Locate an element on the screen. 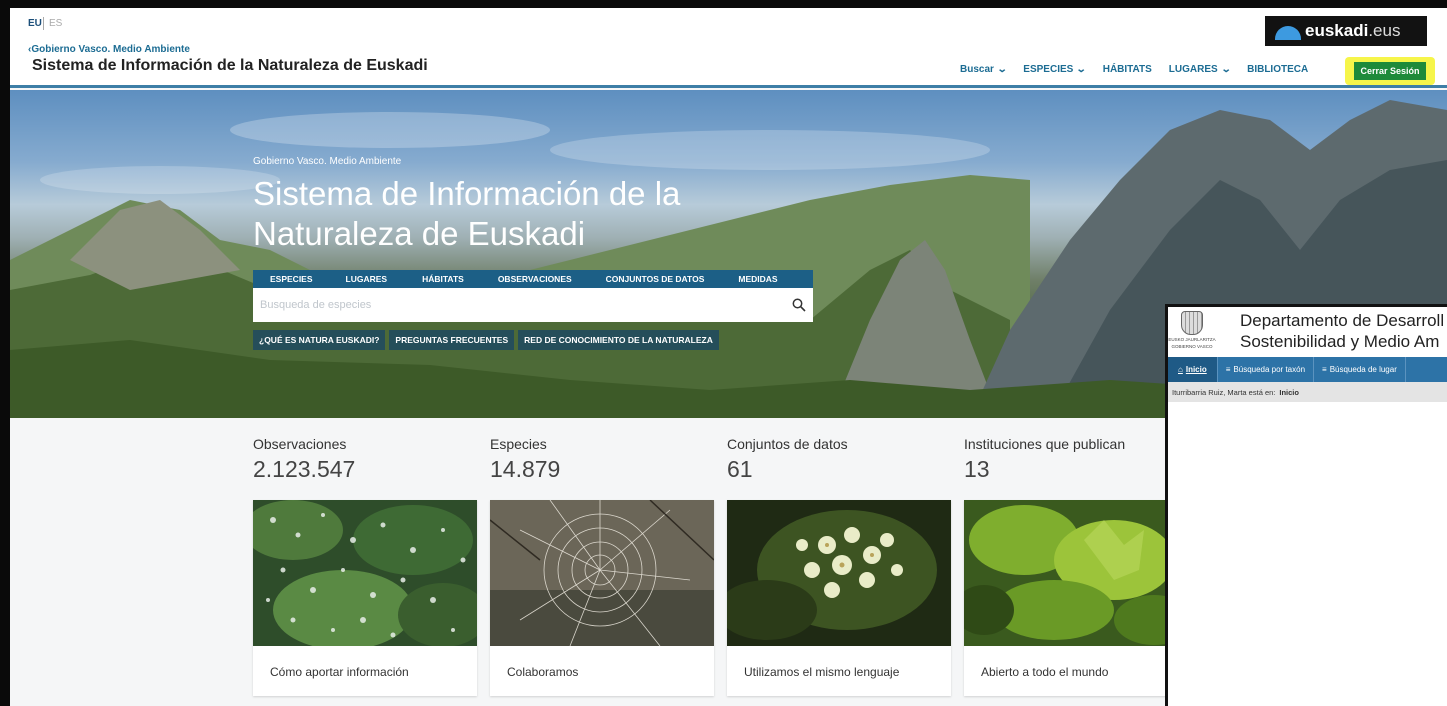  logout-button: Cerrar Sesión is located at coordinates (1390, 71).